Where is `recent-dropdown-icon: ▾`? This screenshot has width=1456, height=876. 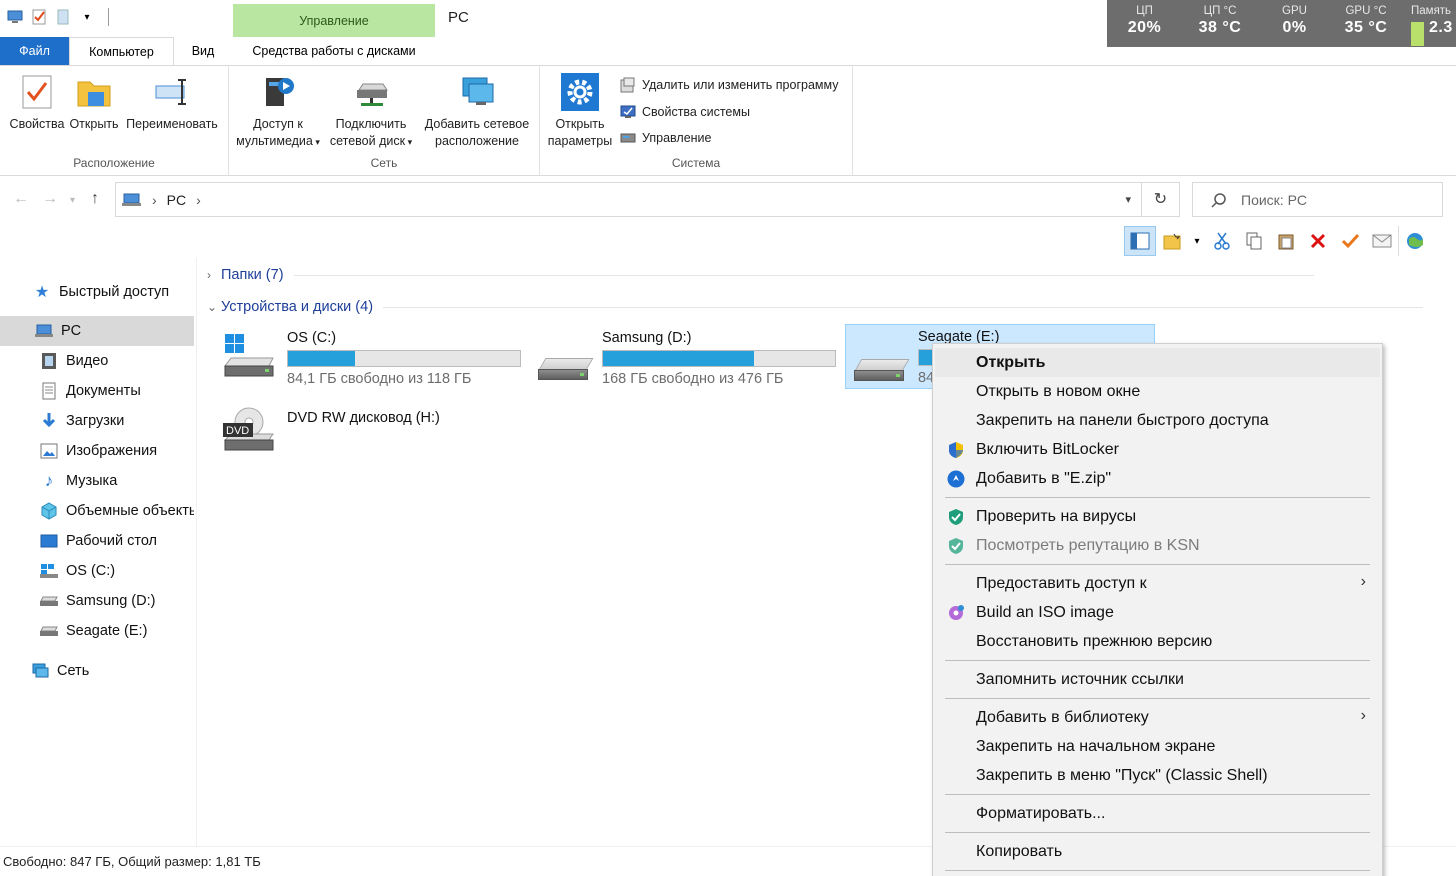
recent-dropdown-icon: ▾ is located at coordinates (72, 200).